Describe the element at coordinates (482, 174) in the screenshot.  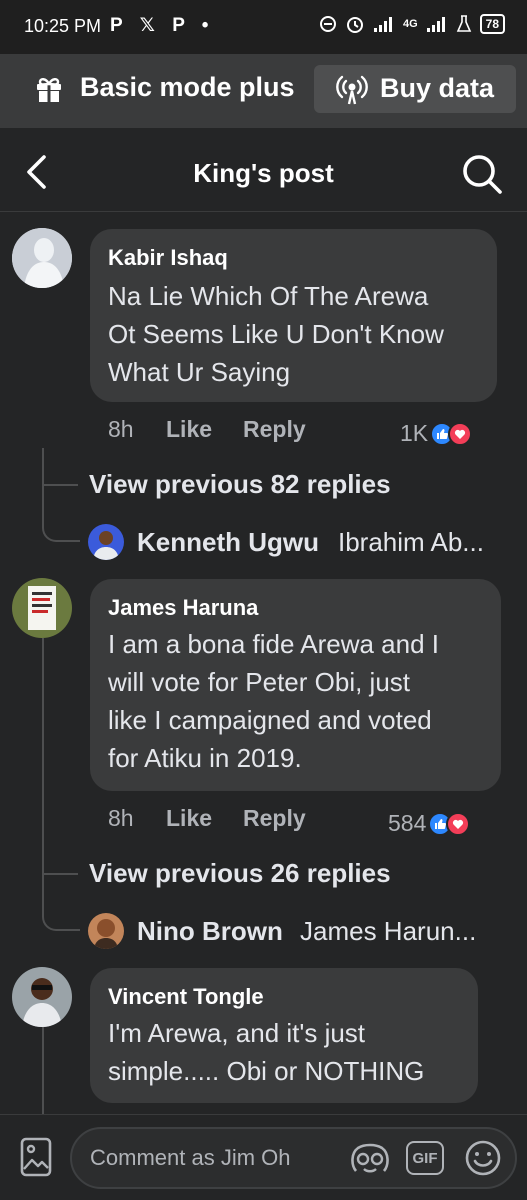
I see `search-icon` at that location.